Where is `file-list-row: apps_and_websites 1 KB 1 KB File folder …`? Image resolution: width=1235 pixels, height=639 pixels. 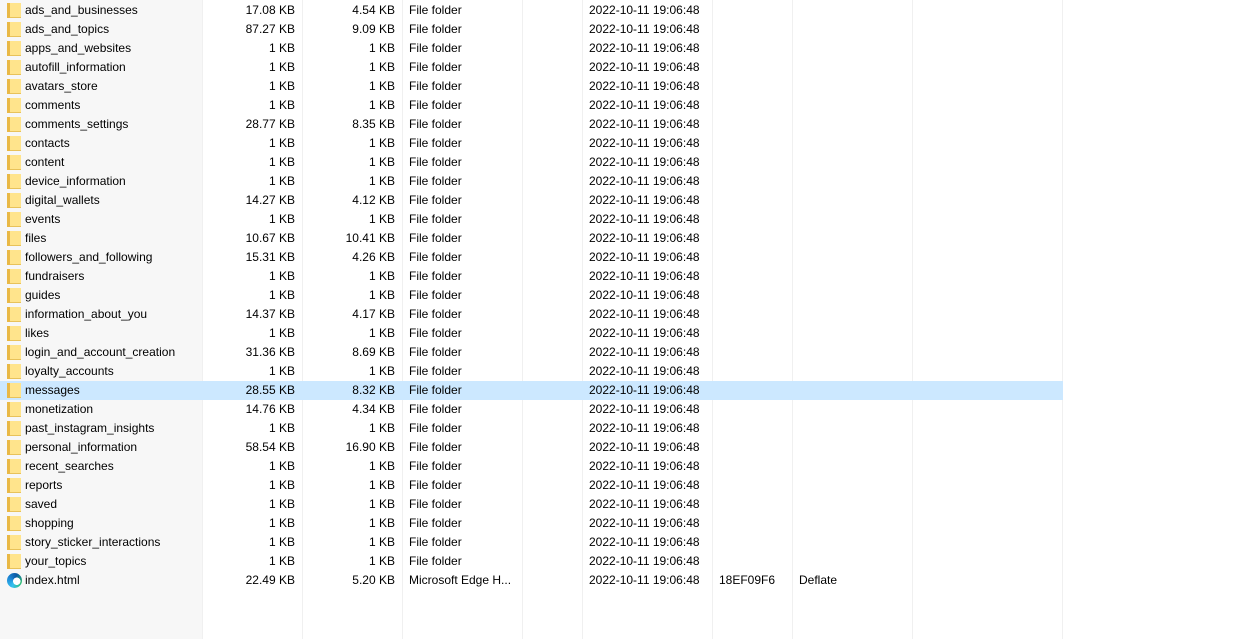
file-list-row: apps_and_websites 1 KB 1 KB File folder … is located at coordinates (531, 48).